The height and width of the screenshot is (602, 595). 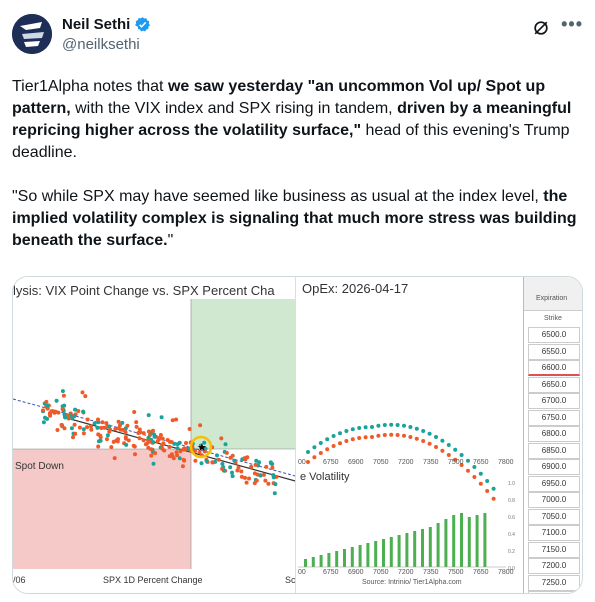 What do you see at coordinates (511, 535) in the screenshot?
I see `y-tick-label: 0.4` at bounding box center [511, 535].